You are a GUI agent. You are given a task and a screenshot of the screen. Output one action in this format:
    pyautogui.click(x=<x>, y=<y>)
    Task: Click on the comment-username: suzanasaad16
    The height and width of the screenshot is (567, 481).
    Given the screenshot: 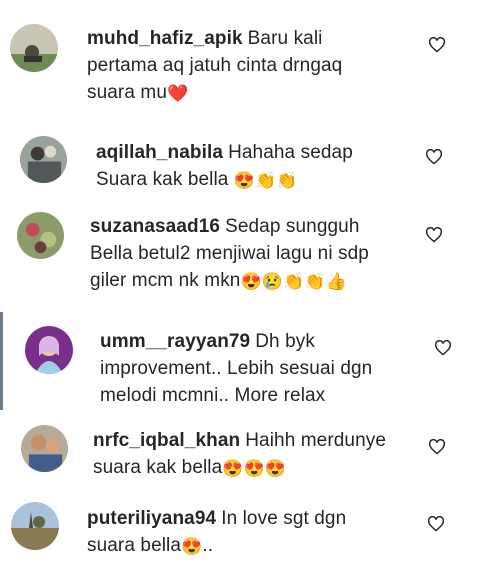 What is the action you would take?
    pyautogui.click(x=155, y=226)
    